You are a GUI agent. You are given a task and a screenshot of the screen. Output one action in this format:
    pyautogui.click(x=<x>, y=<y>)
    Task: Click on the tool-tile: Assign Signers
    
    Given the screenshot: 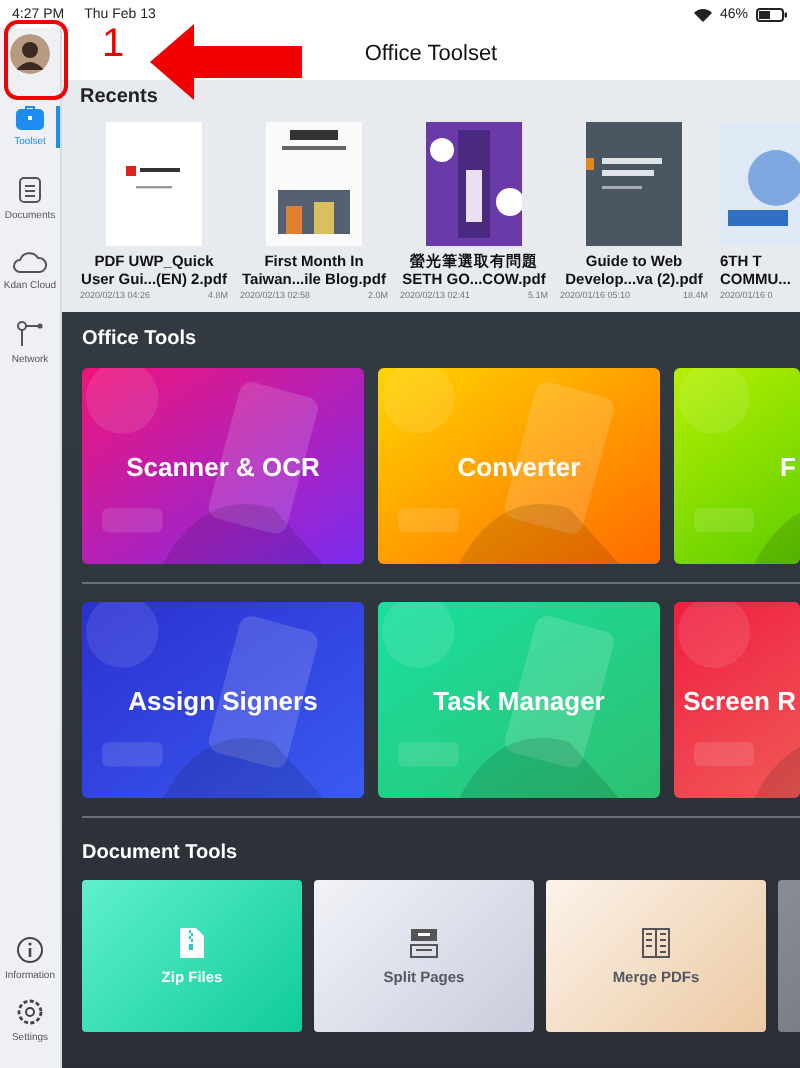 What is the action you would take?
    pyautogui.click(x=223, y=700)
    